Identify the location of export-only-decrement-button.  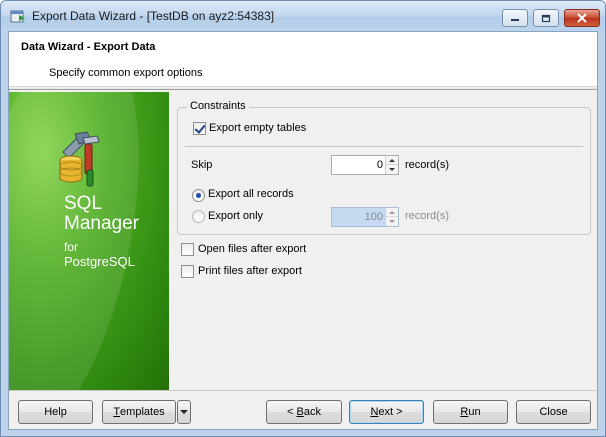
(392, 221).